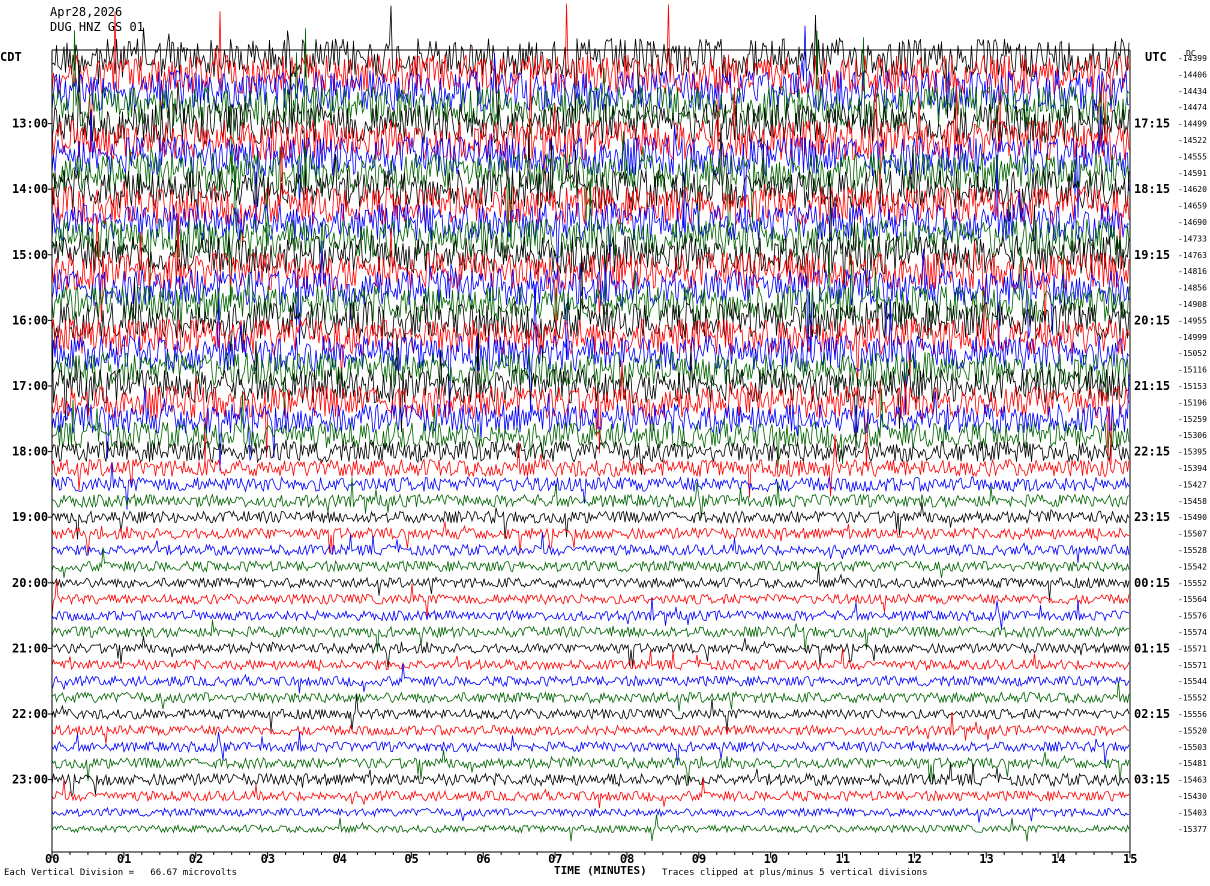 The image size is (1210, 886). What do you see at coordinates (1192, 616) in the screenshot?
I see `dc-offset-label: -15576` at bounding box center [1192, 616].